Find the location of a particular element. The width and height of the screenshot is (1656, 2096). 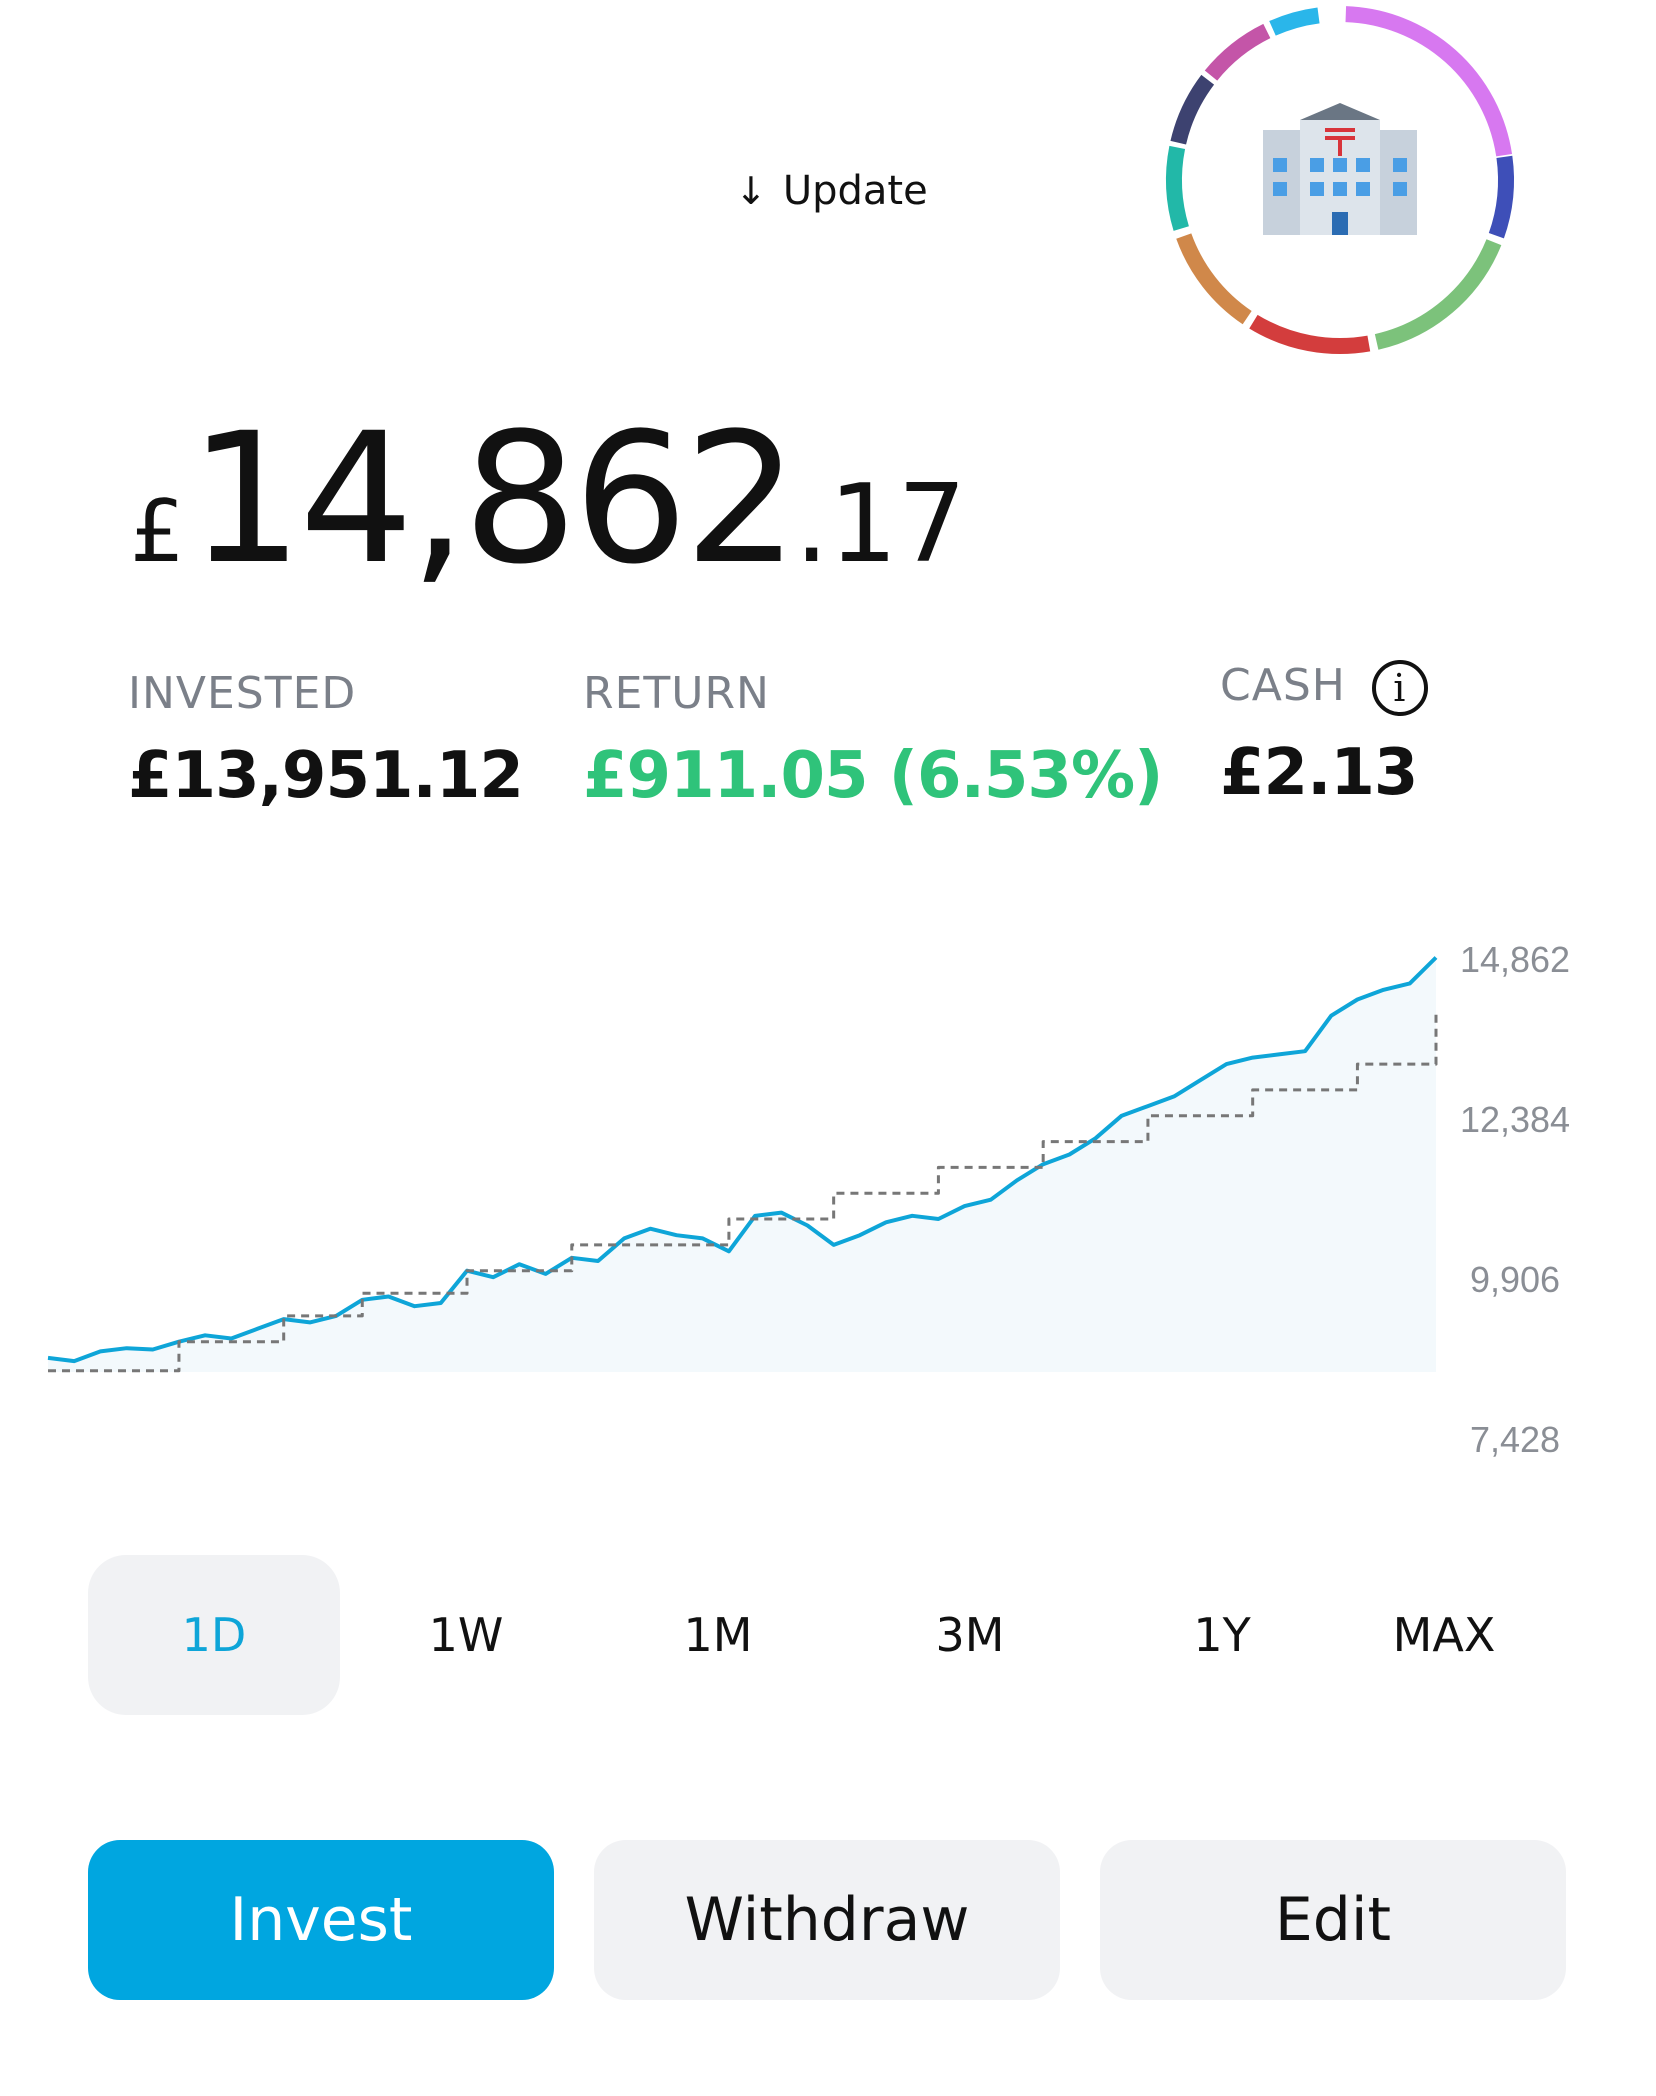

y-tick-label: 9,906 is located at coordinates (1515, 1279).